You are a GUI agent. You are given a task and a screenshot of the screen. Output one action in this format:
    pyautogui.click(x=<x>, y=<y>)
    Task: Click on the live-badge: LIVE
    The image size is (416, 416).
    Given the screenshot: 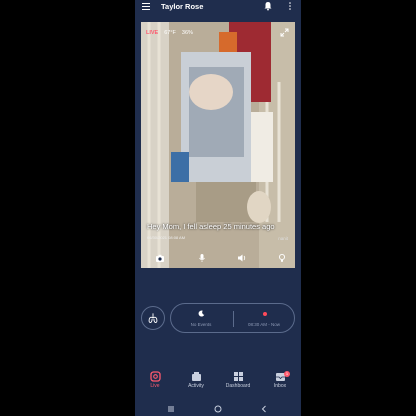 What is the action you would take?
    pyautogui.click(x=152, y=33)
    